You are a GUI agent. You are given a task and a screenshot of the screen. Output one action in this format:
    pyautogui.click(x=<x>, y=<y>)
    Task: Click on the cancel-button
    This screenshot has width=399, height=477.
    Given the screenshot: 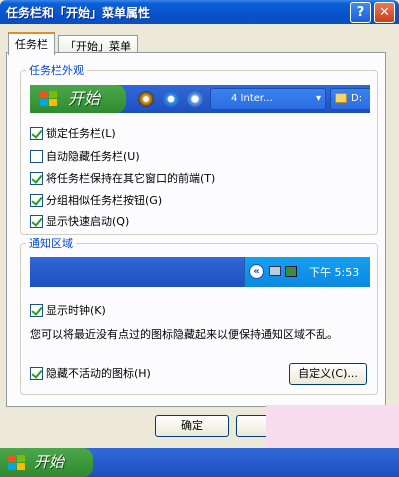 What is the action you would take?
    pyautogui.click(x=251, y=426)
    